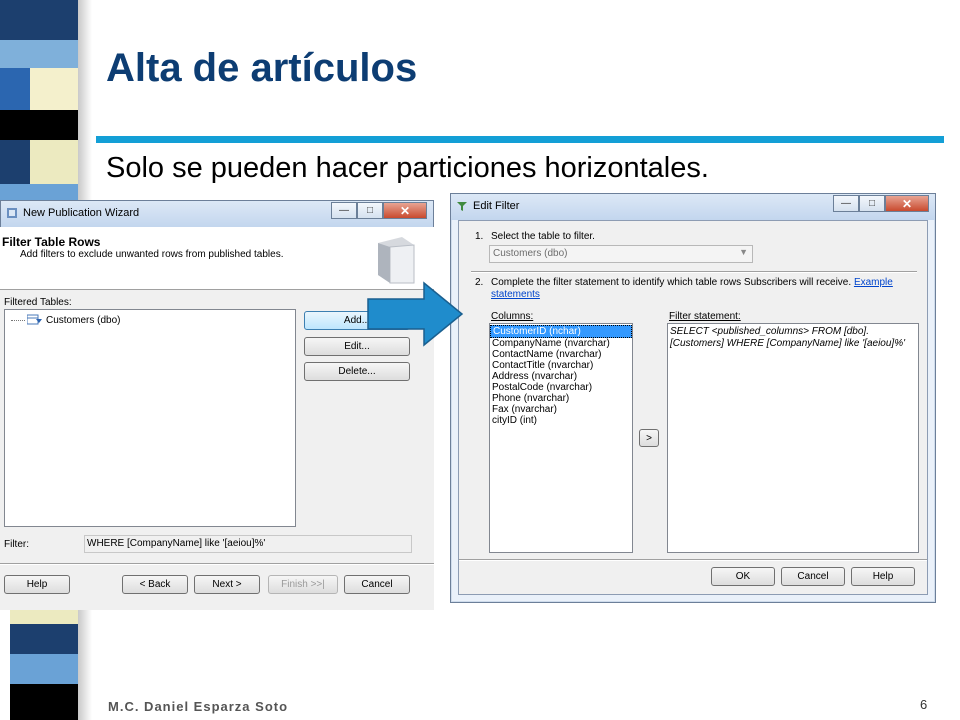  Describe the element at coordinates (81, 213) in the screenshot. I see `wizard-title: New Publication Wizard` at that location.